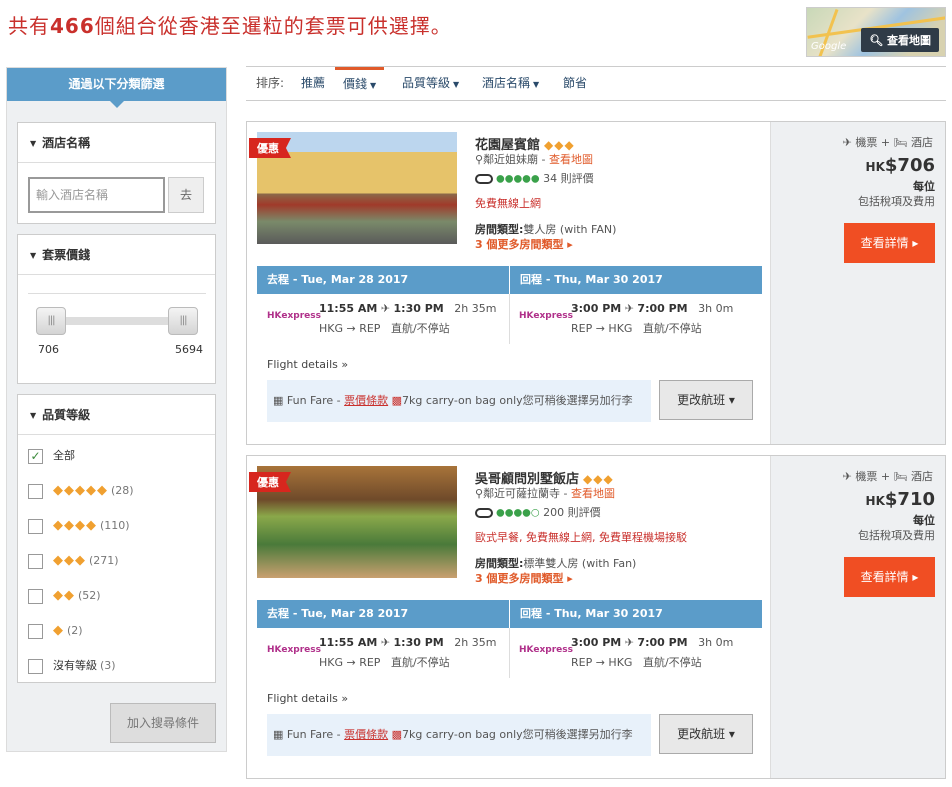 Image resolution: width=952 pixels, height=787 pixels. Describe the element at coordinates (672, 328) in the screenshot. I see `flight-stops: 直航/不停站` at that location.